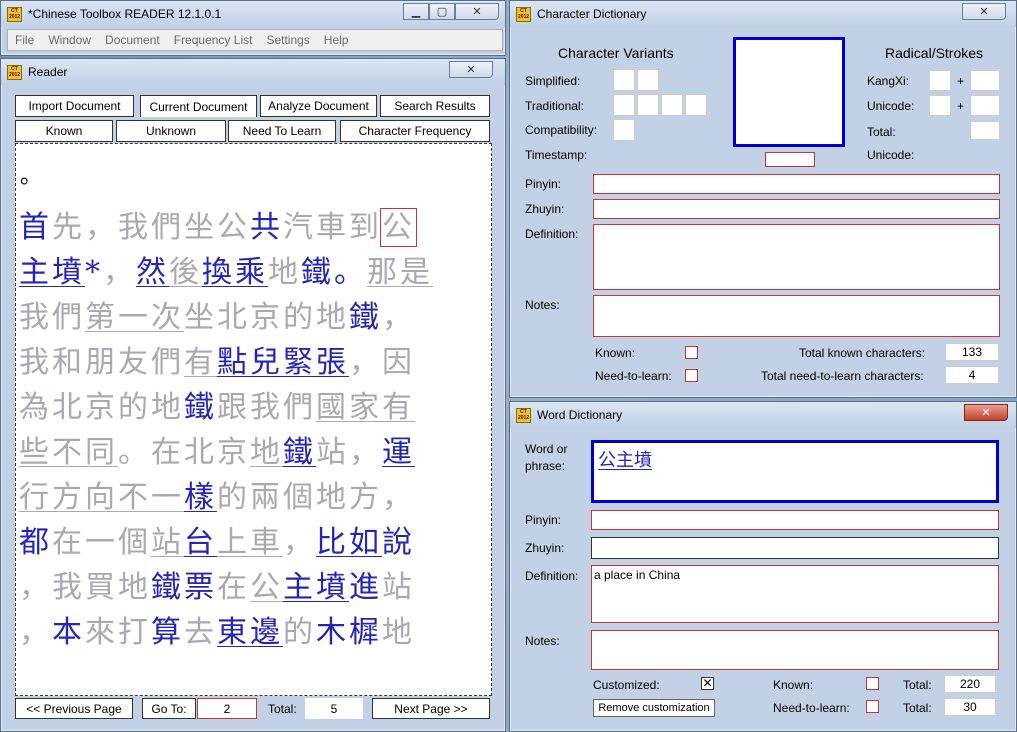 Image resolution: width=1017 pixels, height=732 pixels. Describe the element at coordinates (74, 106) in the screenshot. I see `tab-import-document: Import Document` at that location.